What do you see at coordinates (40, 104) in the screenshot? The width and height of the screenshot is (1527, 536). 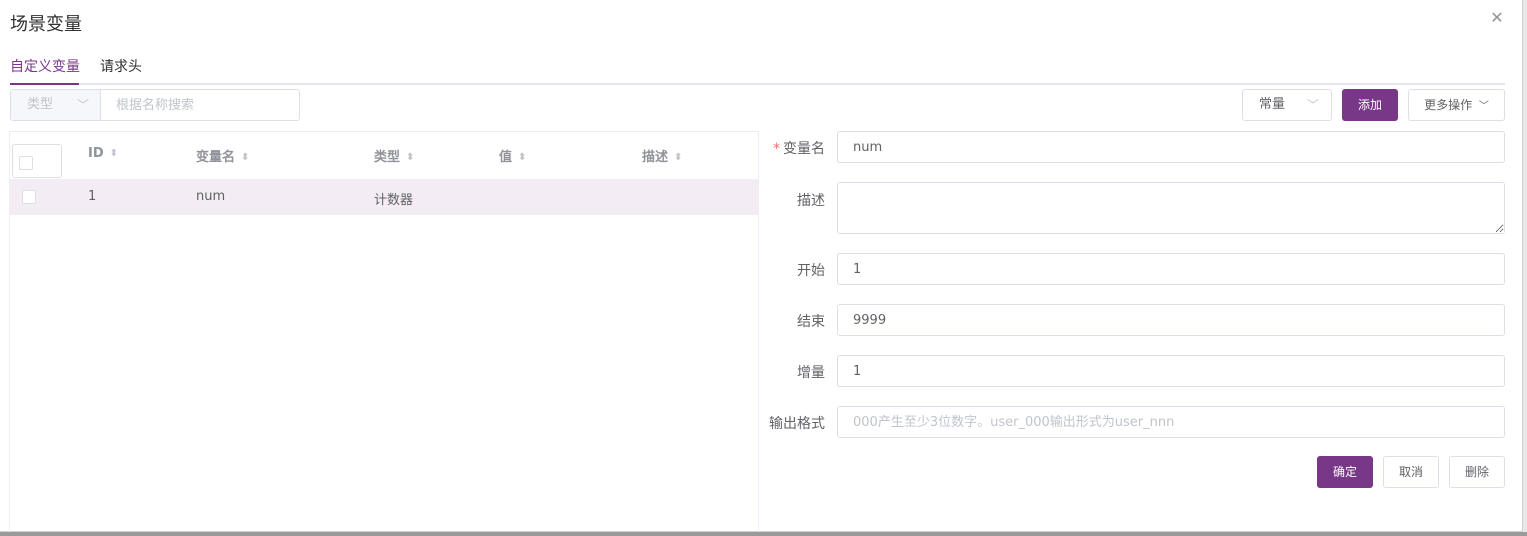 I see `type-filter-placeholder: 类型` at bounding box center [40, 104].